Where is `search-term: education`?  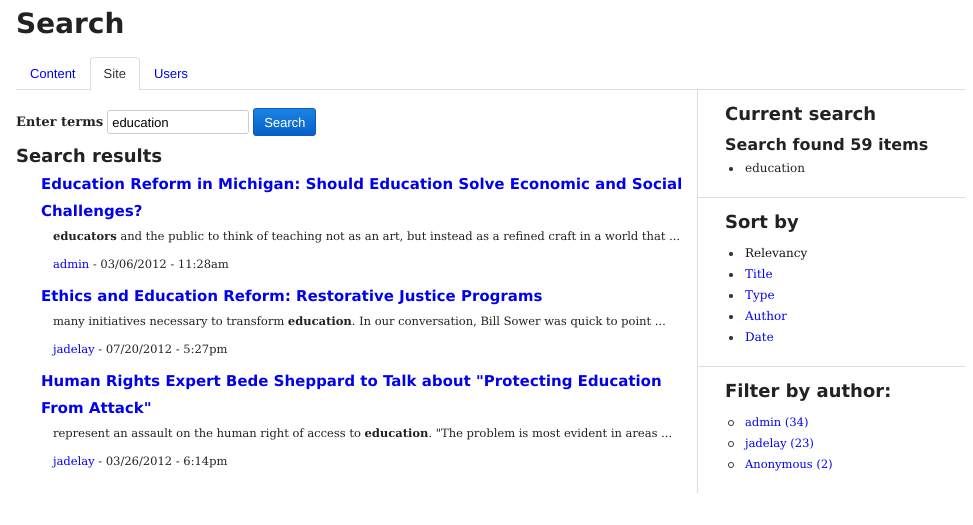 search-term: education is located at coordinates (775, 168).